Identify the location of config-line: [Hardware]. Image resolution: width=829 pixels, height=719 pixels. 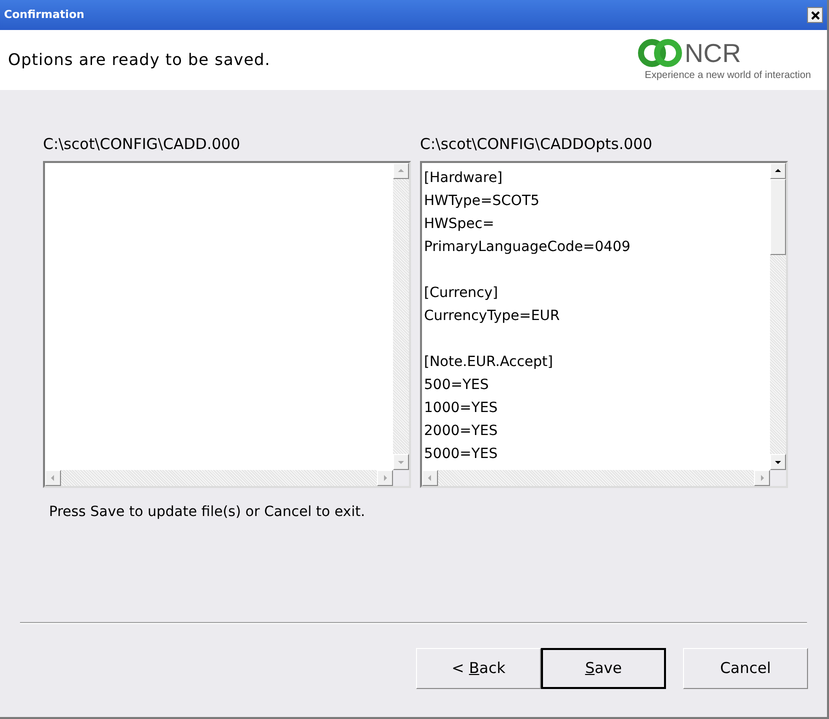
(464, 178).